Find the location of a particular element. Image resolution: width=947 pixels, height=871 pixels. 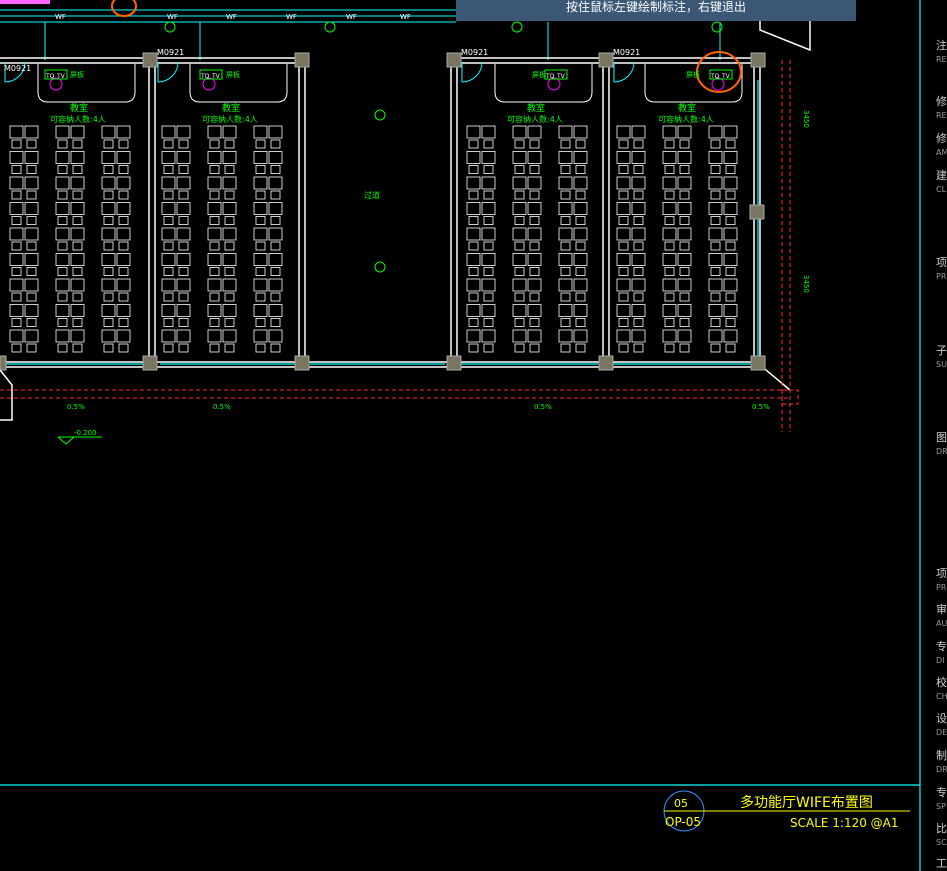

panel-label-en: CH is located at coordinates (941, 696).